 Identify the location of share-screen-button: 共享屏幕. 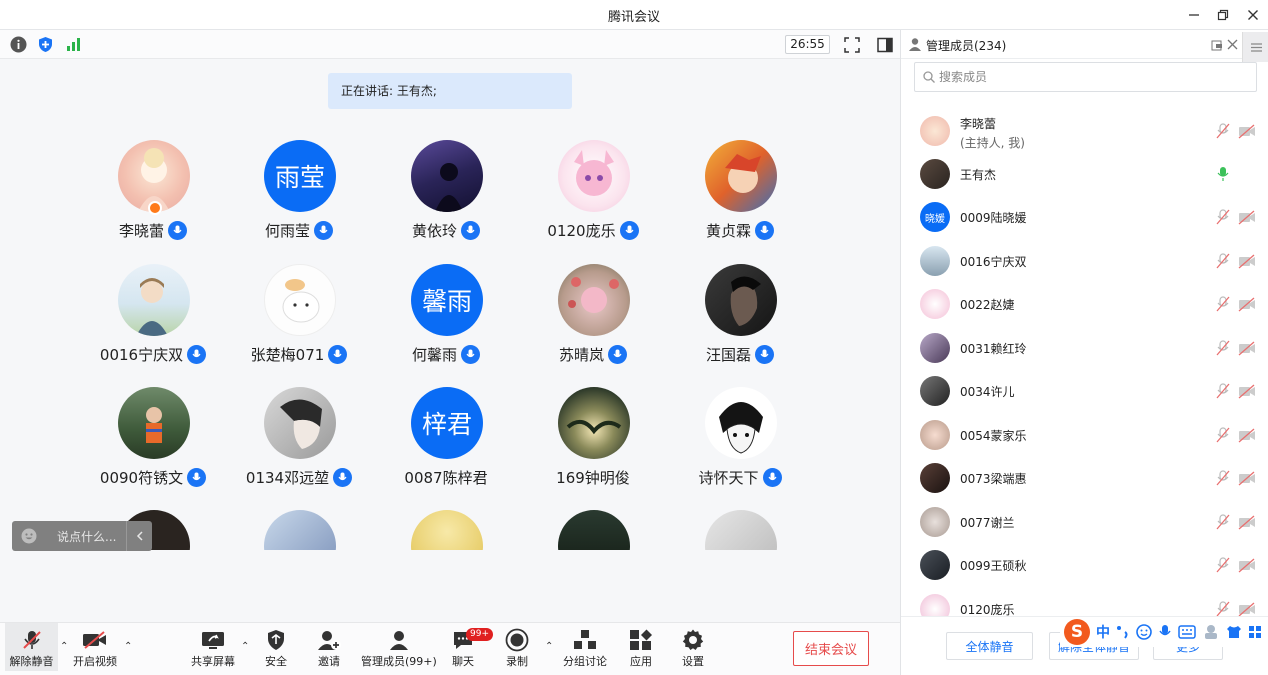
(213, 648).